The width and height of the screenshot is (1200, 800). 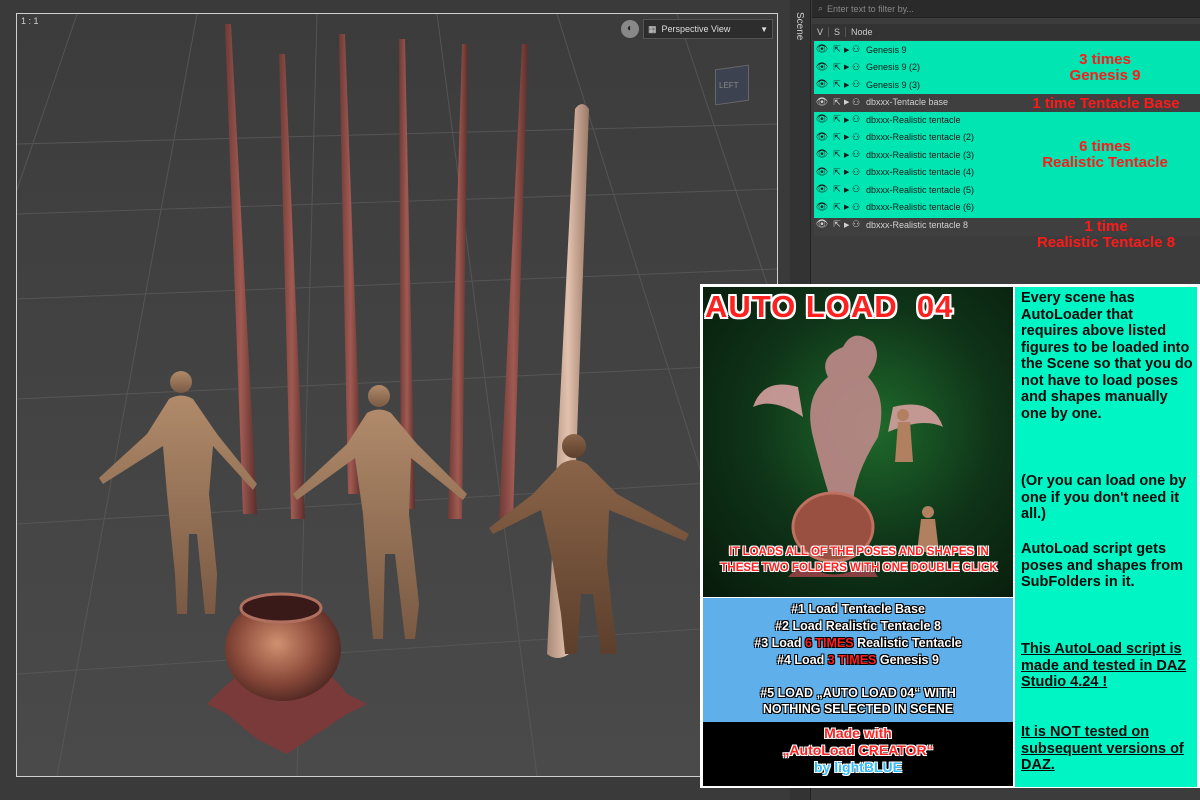 What do you see at coordinates (821, 32) in the screenshot?
I see `column-visible: V` at bounding box center [821, 32].